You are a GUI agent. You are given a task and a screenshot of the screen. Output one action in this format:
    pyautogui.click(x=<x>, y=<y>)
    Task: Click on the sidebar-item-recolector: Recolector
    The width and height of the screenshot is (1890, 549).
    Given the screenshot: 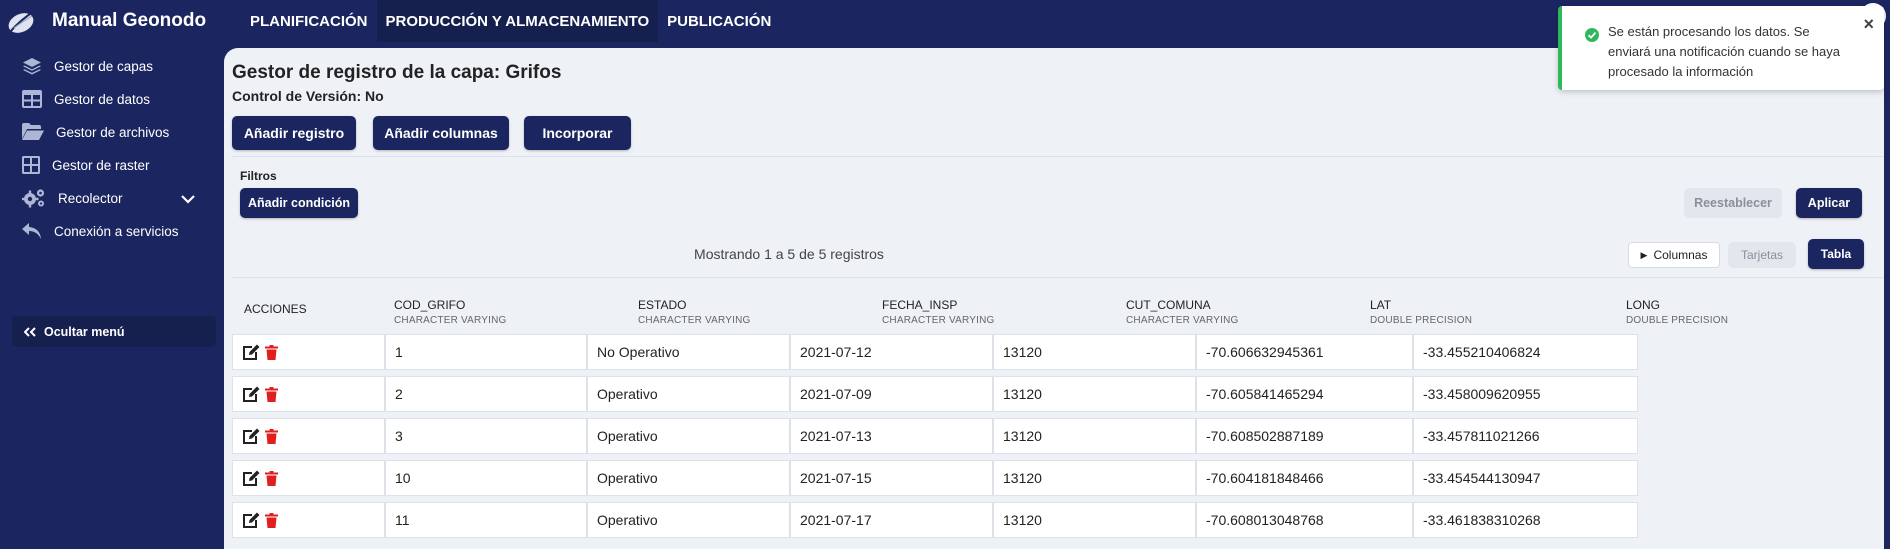 What is the action you would take?
    pyautogui.click(x=107, y=198)
    